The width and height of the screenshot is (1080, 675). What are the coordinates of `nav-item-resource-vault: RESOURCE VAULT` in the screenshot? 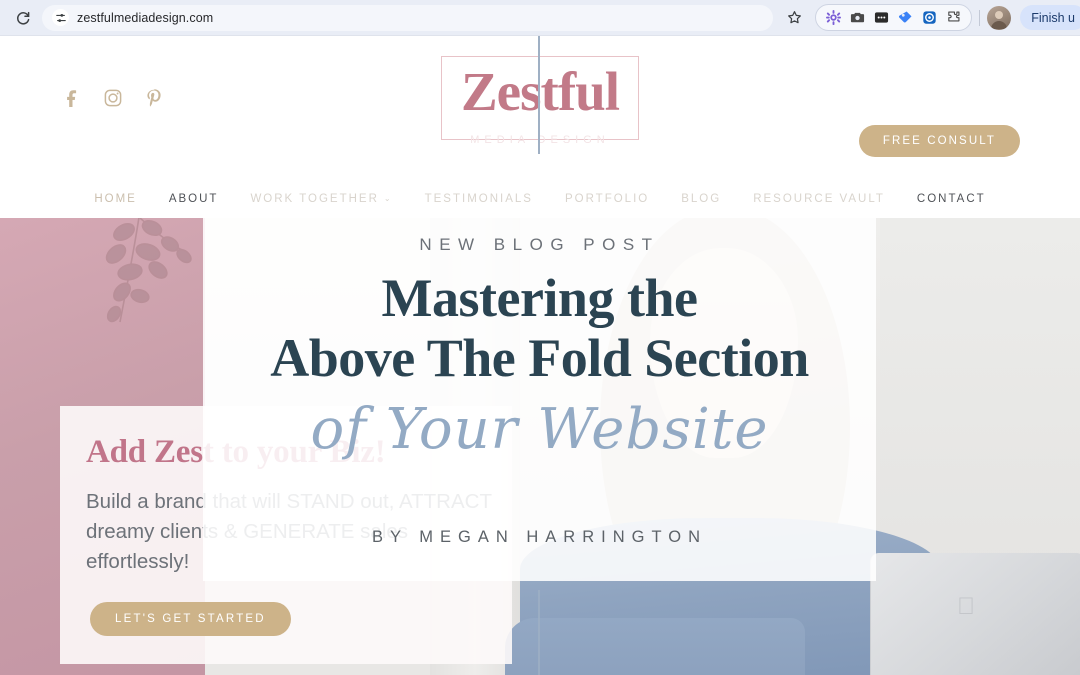 It's located at (819, 199).